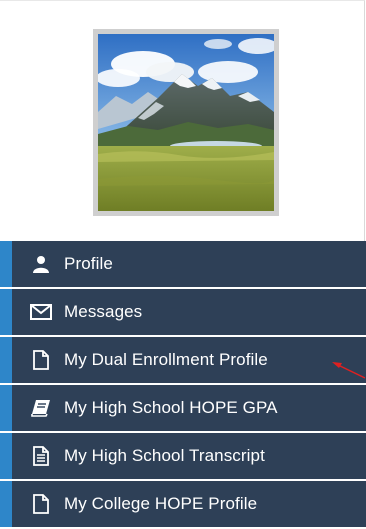 The width and height of the screenshot is (366, 529). I want to click on user-icon, so click(41, 264).